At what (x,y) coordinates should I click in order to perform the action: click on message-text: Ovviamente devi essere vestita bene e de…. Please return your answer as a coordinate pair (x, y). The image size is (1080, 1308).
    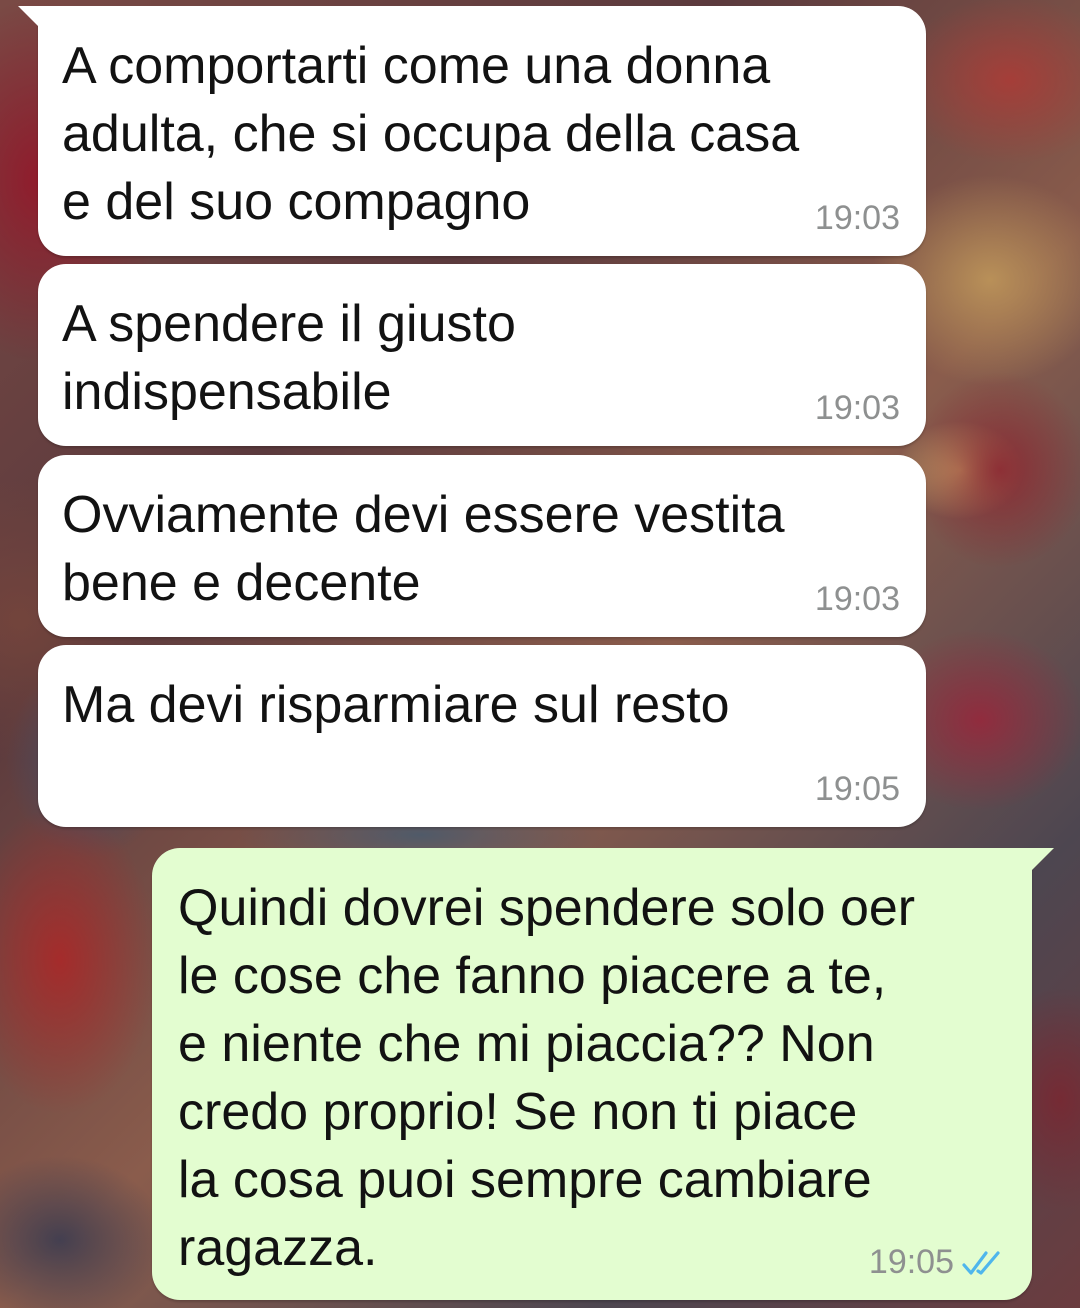
    Looking at the image, I should click on (423, 549).